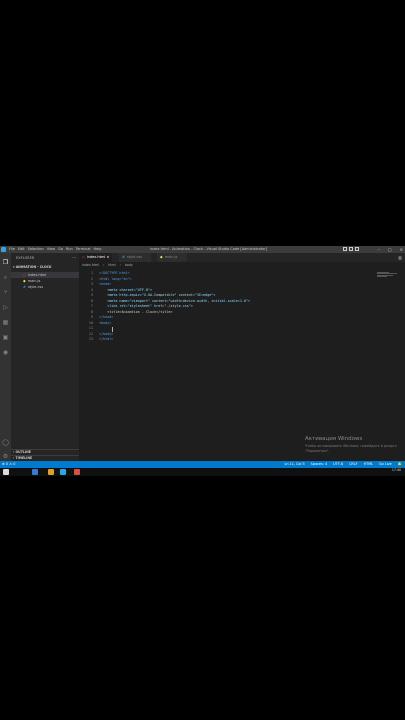 This screenshot has width=405, height=720. Describe the element at coordinates (353, 464) in the screenshot. I see `end-of-line: CRLF` at that location.